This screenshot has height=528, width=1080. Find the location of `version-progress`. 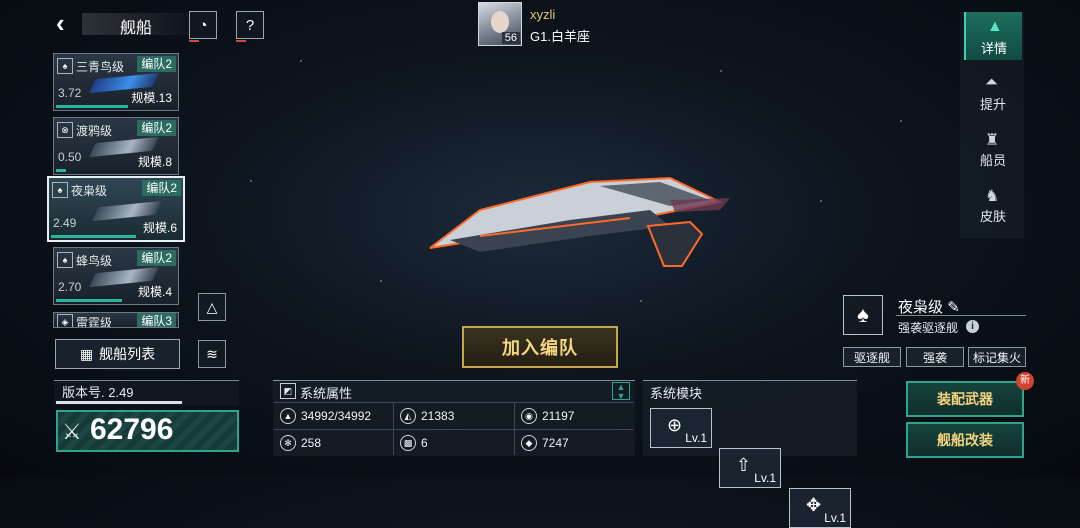

version-progress is located at coordinates (119, 402).